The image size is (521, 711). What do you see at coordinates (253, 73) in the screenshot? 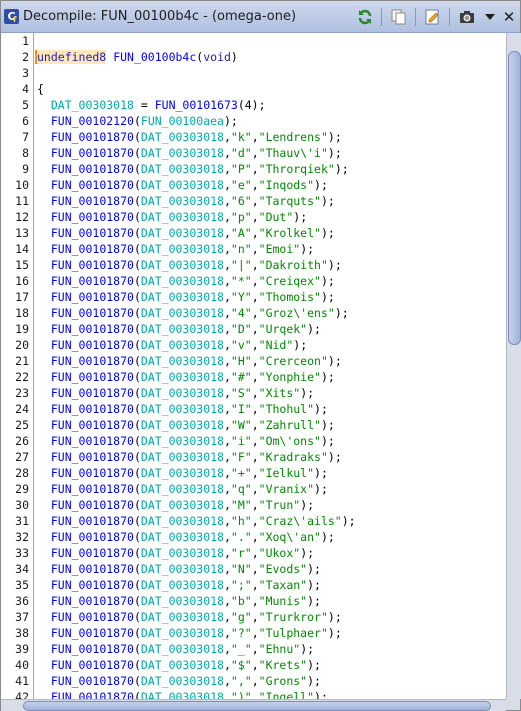
I see `code-line: 3` at bounding box center [253, 73].